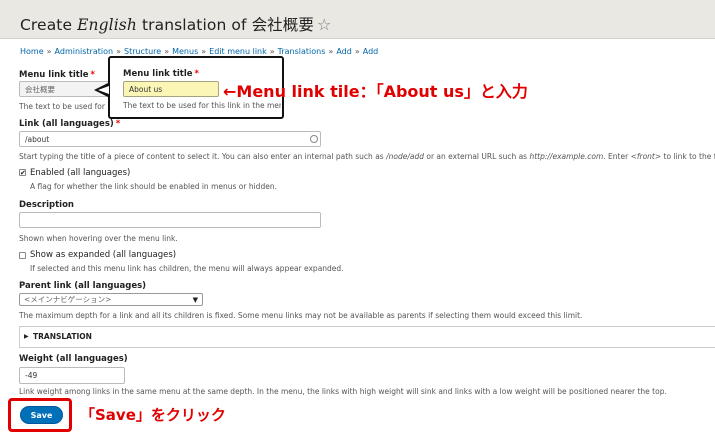  Describe the element at coordinates (73, 359) in the screenshot. I see `weight-label: Weight (all languages)` at that location.